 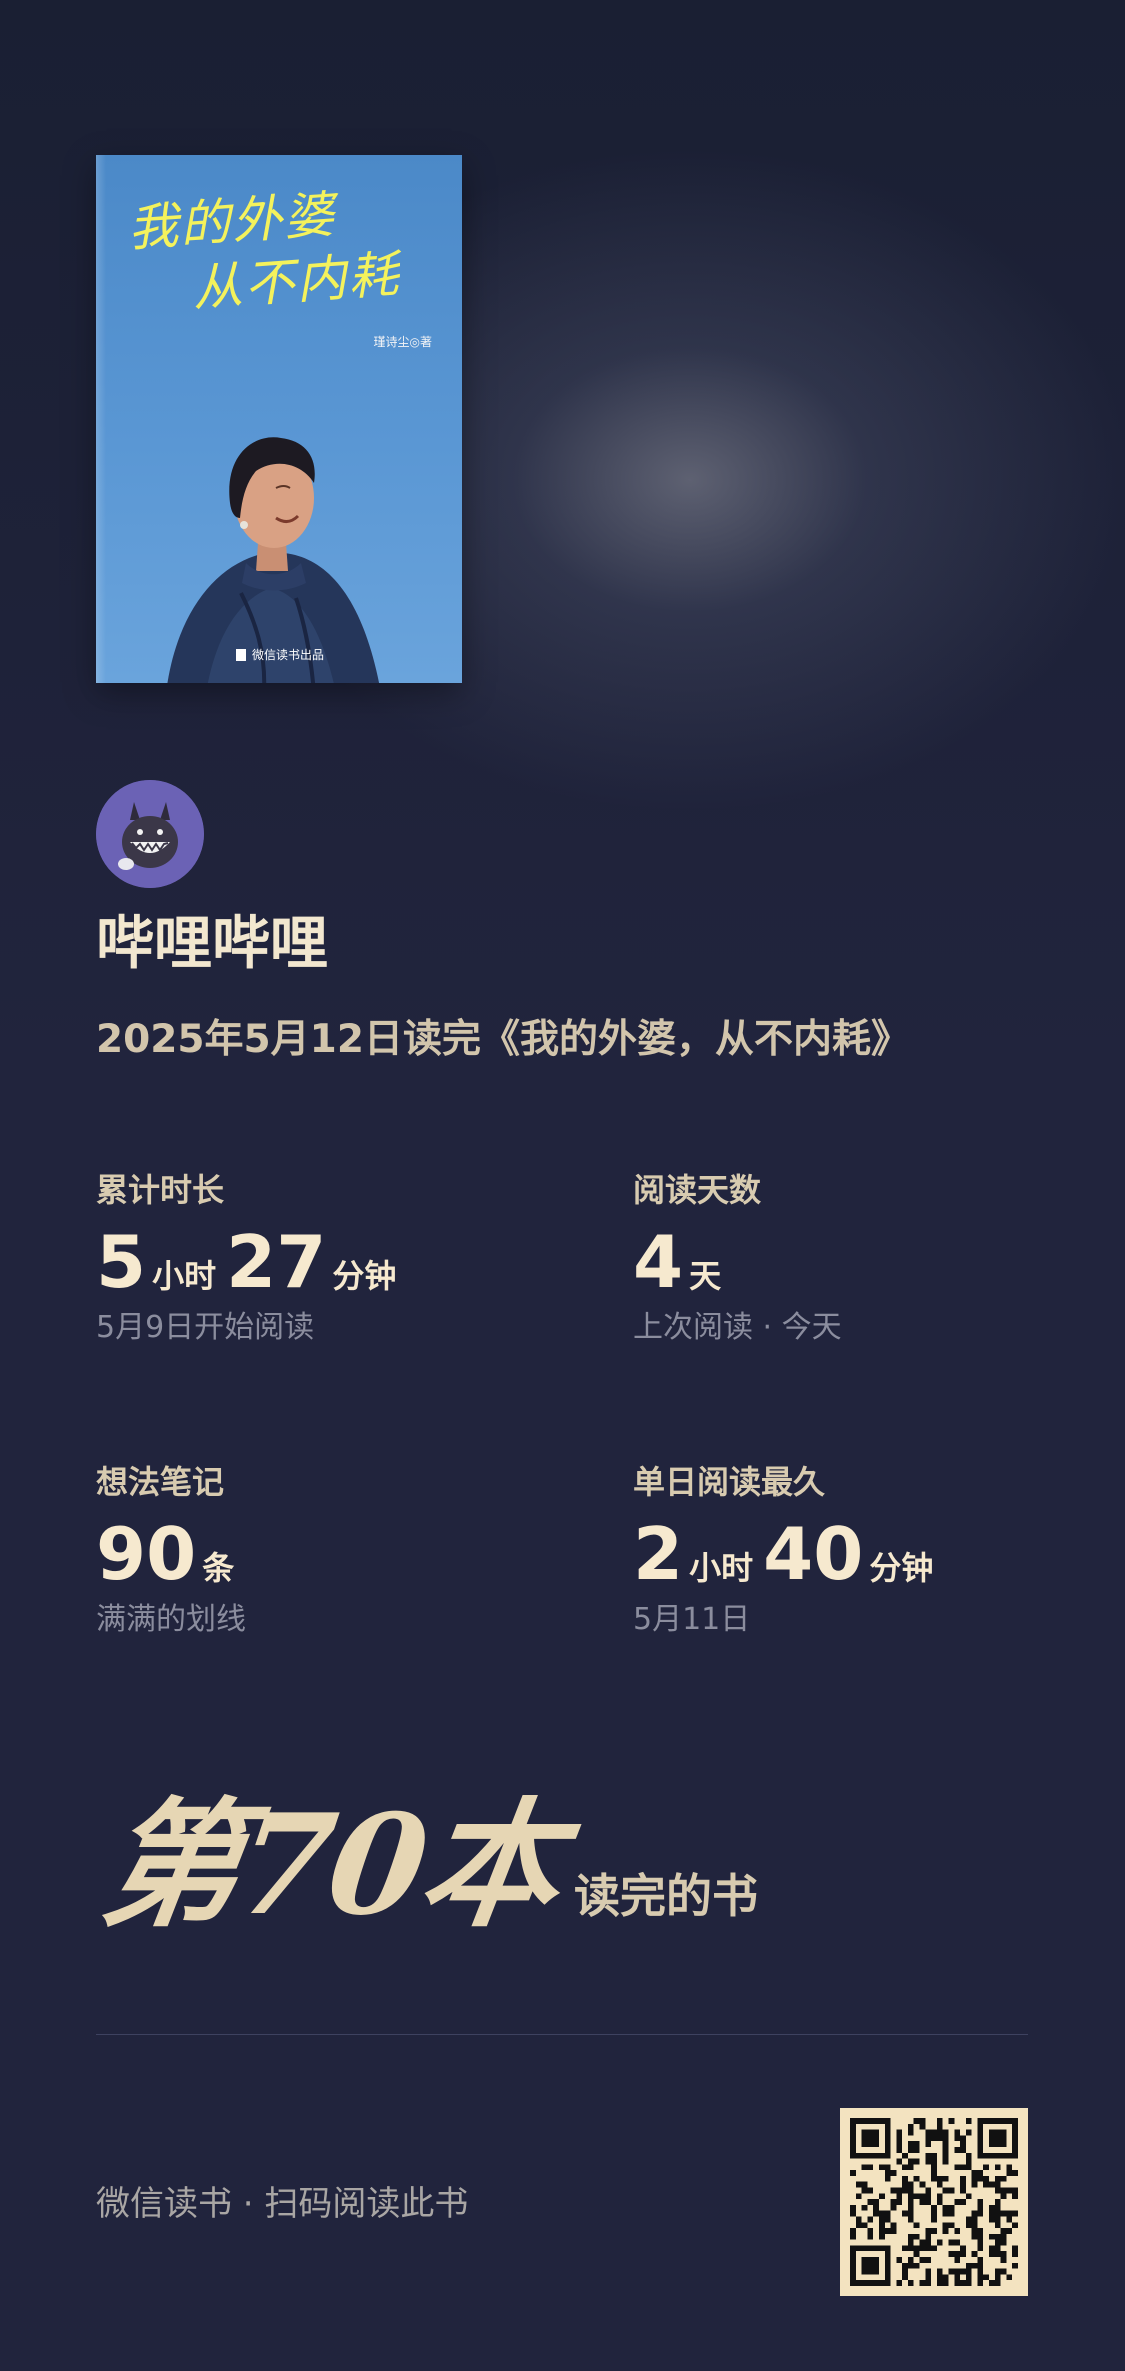 I want to click on stat-notes-value: 90 条, so click(x=171, y=1554).